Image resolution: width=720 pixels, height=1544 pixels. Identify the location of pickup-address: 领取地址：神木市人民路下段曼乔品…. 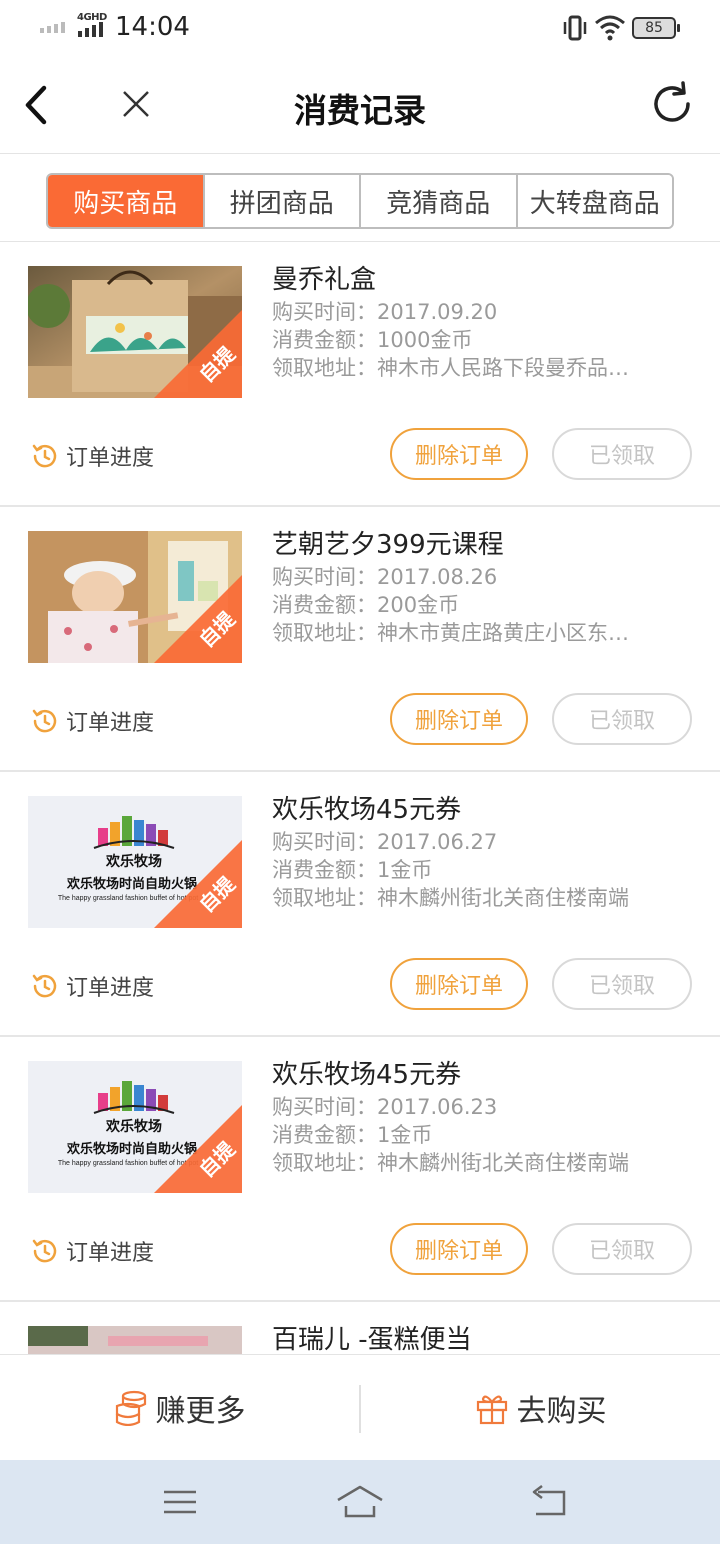
(450, 368).